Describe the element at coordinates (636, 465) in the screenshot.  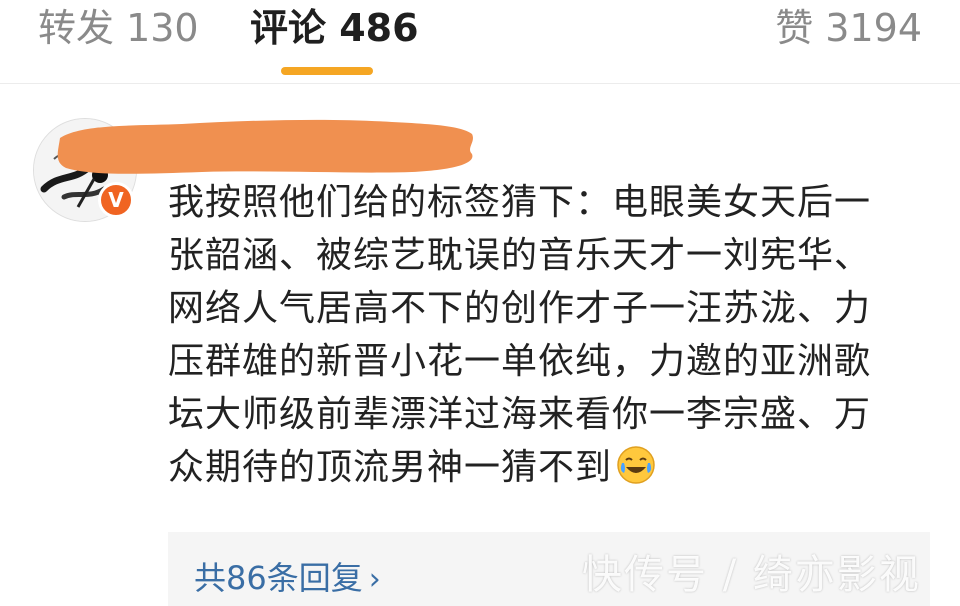
I see `laughing-crying-emoji-icon` at that location.